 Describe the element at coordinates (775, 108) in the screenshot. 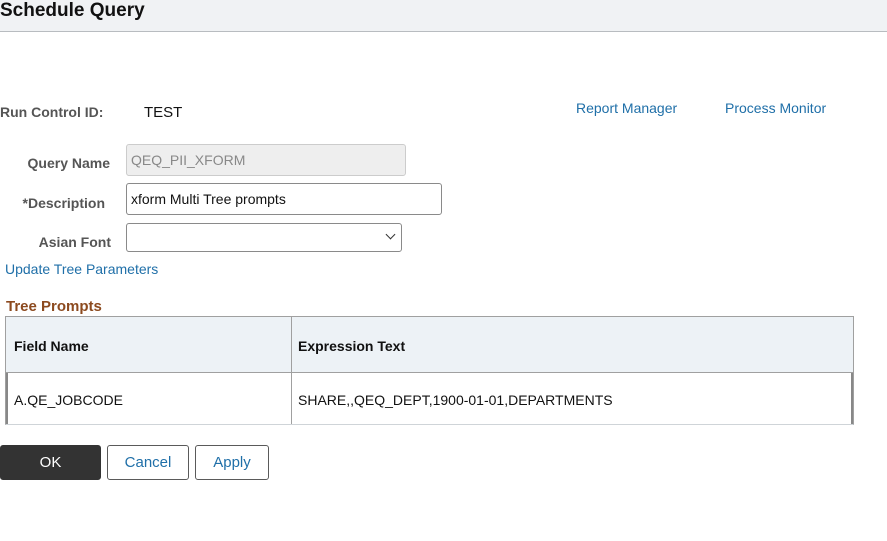

I see `process-monitor-link: Process Monitor` at that location.